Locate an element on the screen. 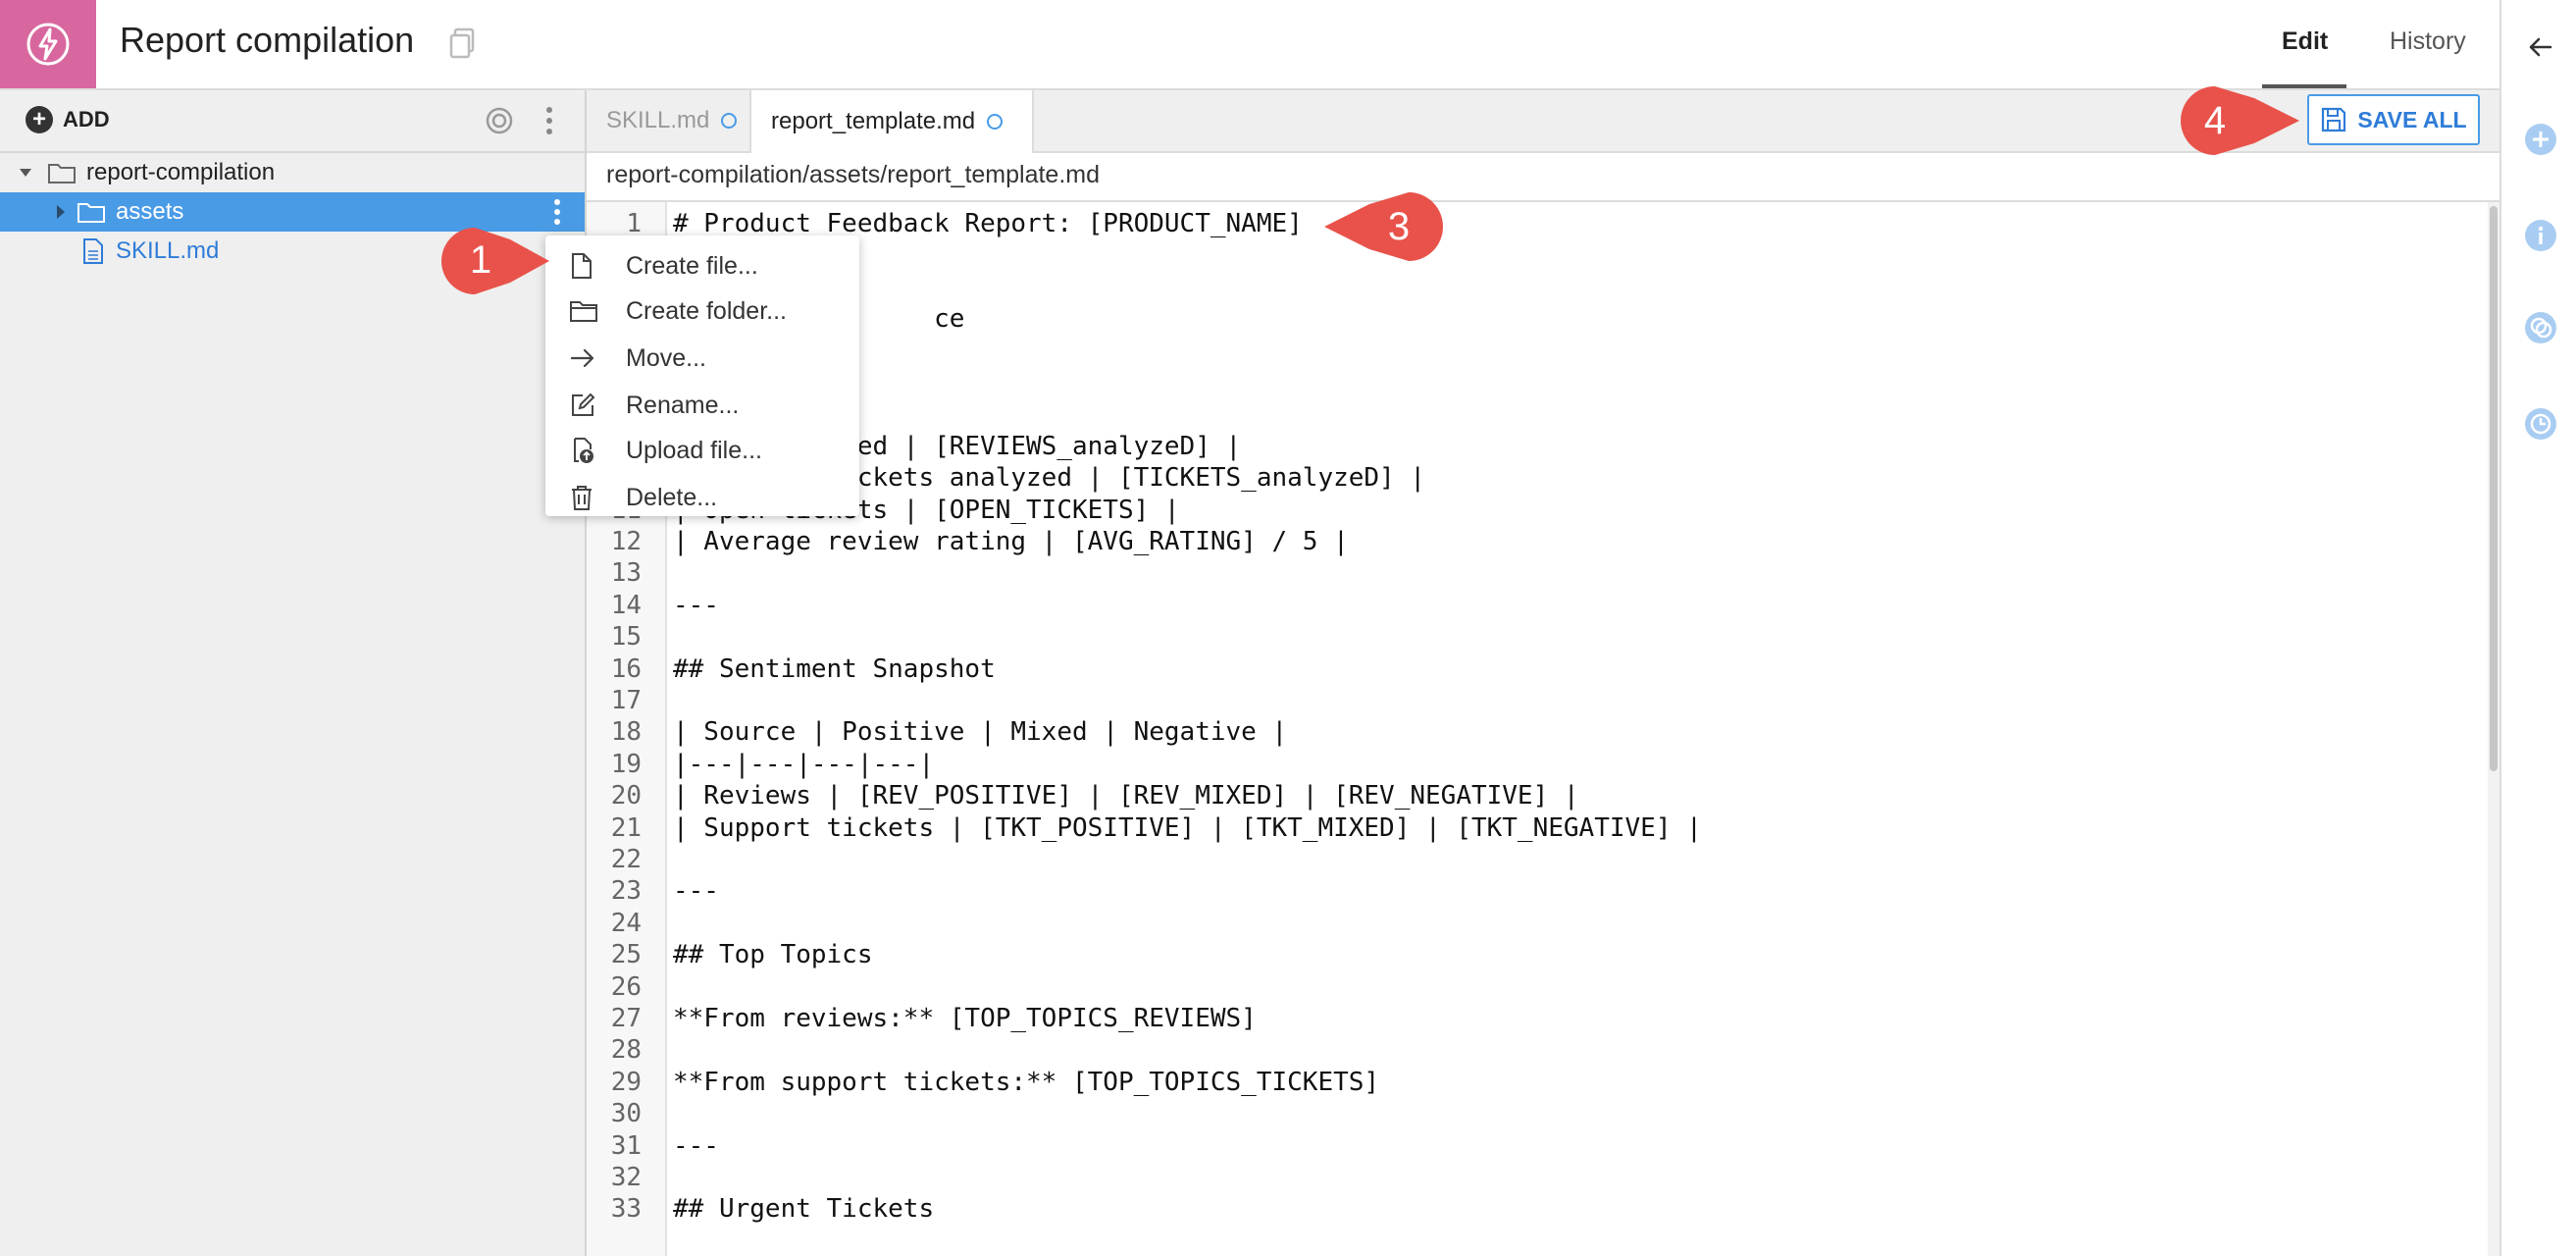 This screenshot has height=1256, width=2576. line-text: | Source | Positive | Mixed | Negative | is located at coordinates (980, 732).